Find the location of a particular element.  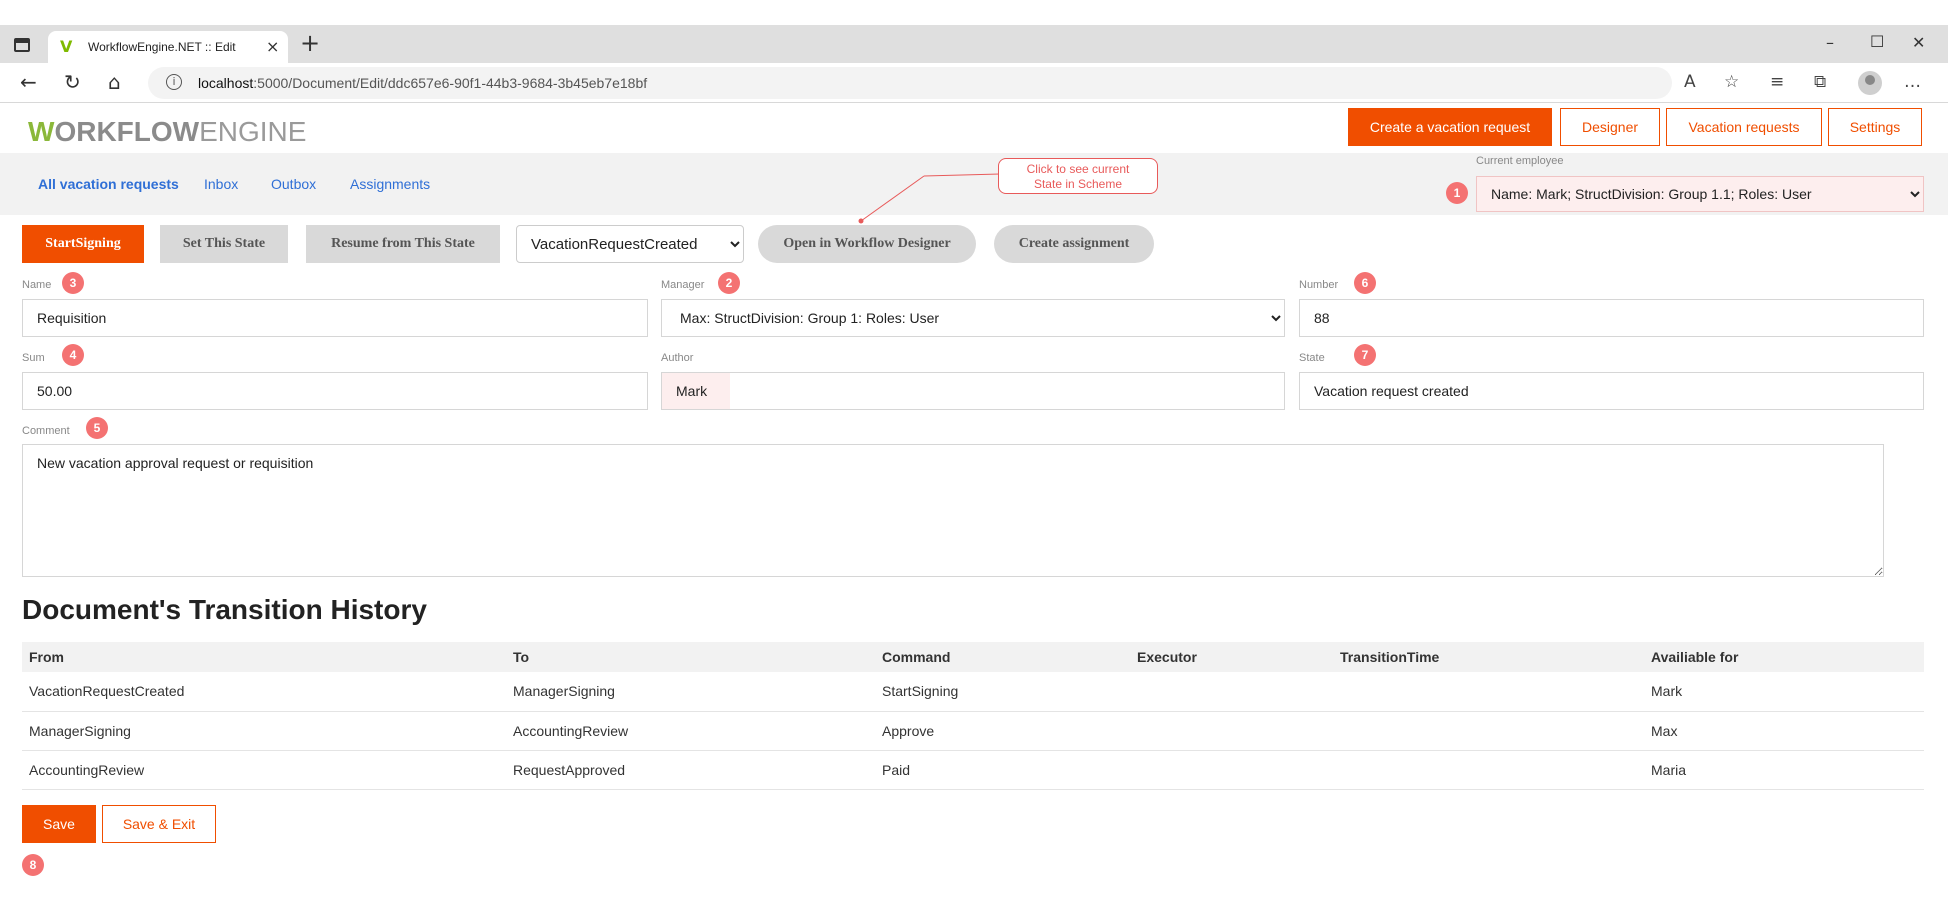

settings-button: Settings is located at coordinates (1875, 127).